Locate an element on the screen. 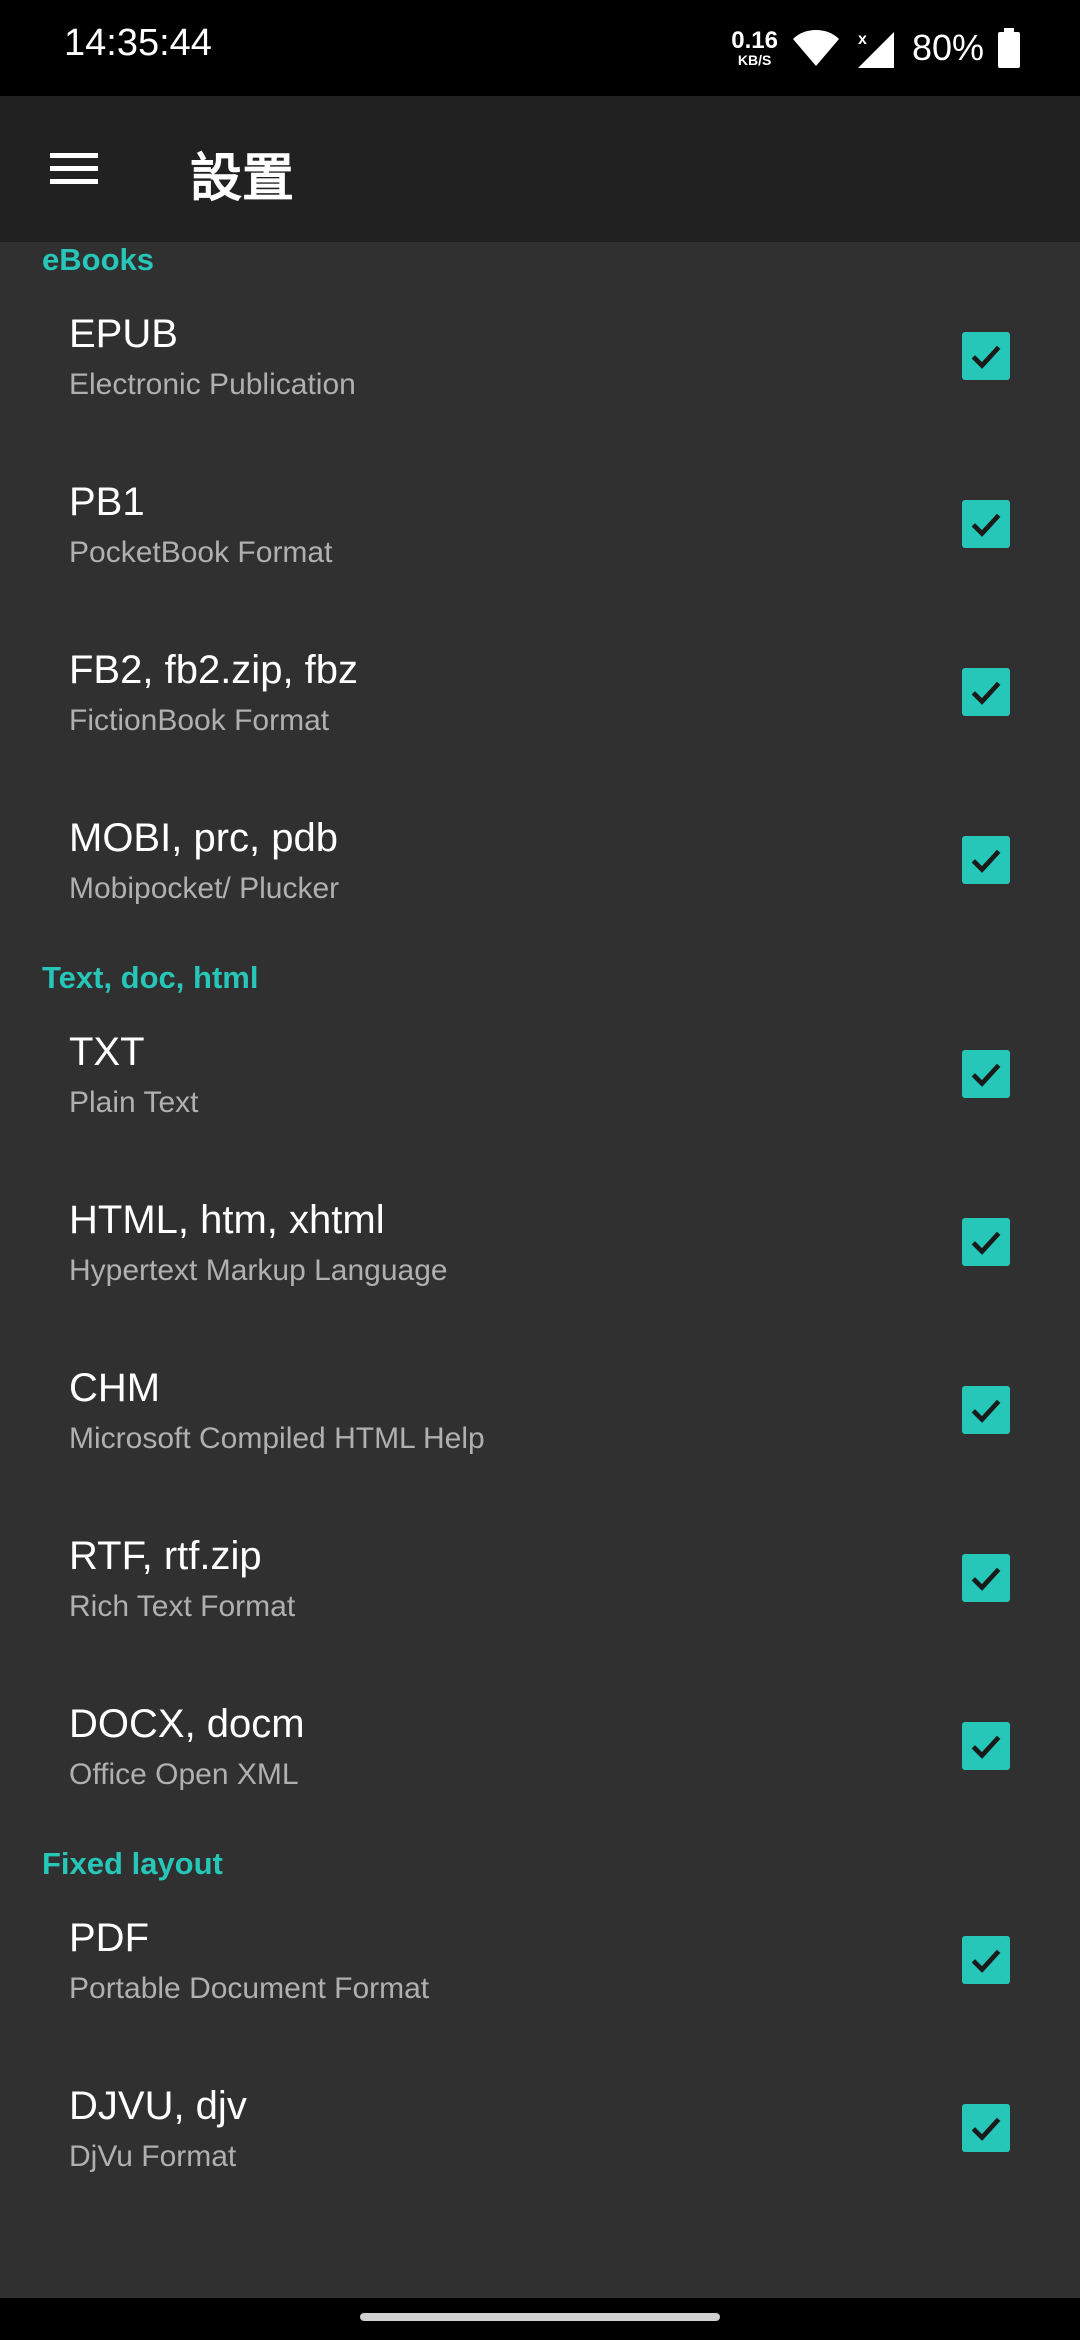  page-title: 設置 is located at coordinates (242, 179).